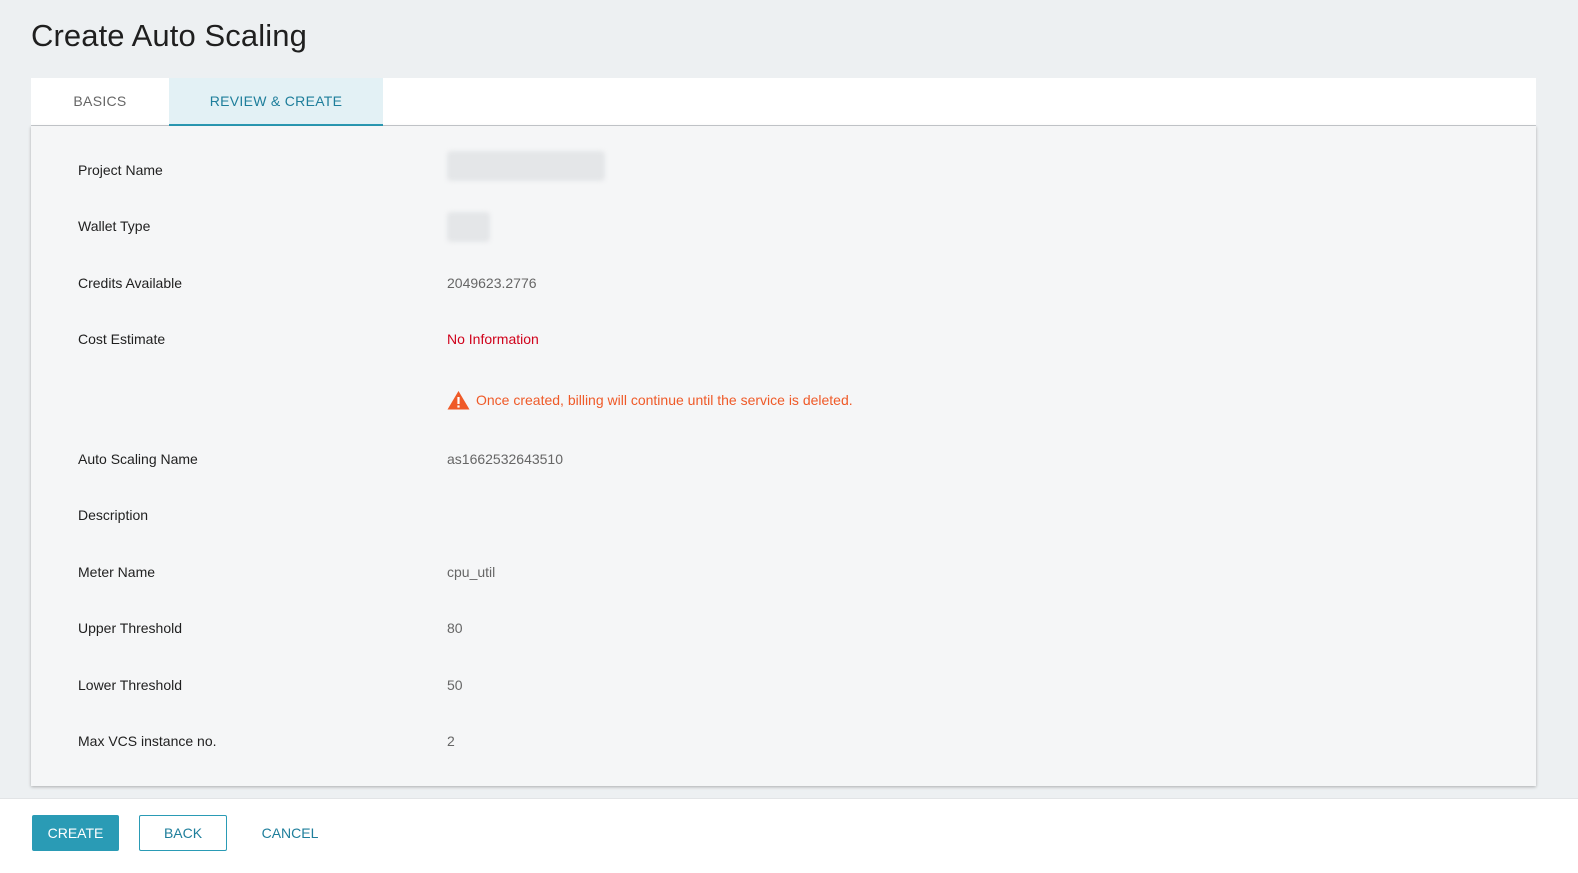 This screenshot has height=873, width=1578. Describe the element at coordinates (183, 833) in the screenshot. I see `back-button: BACK` at that location.